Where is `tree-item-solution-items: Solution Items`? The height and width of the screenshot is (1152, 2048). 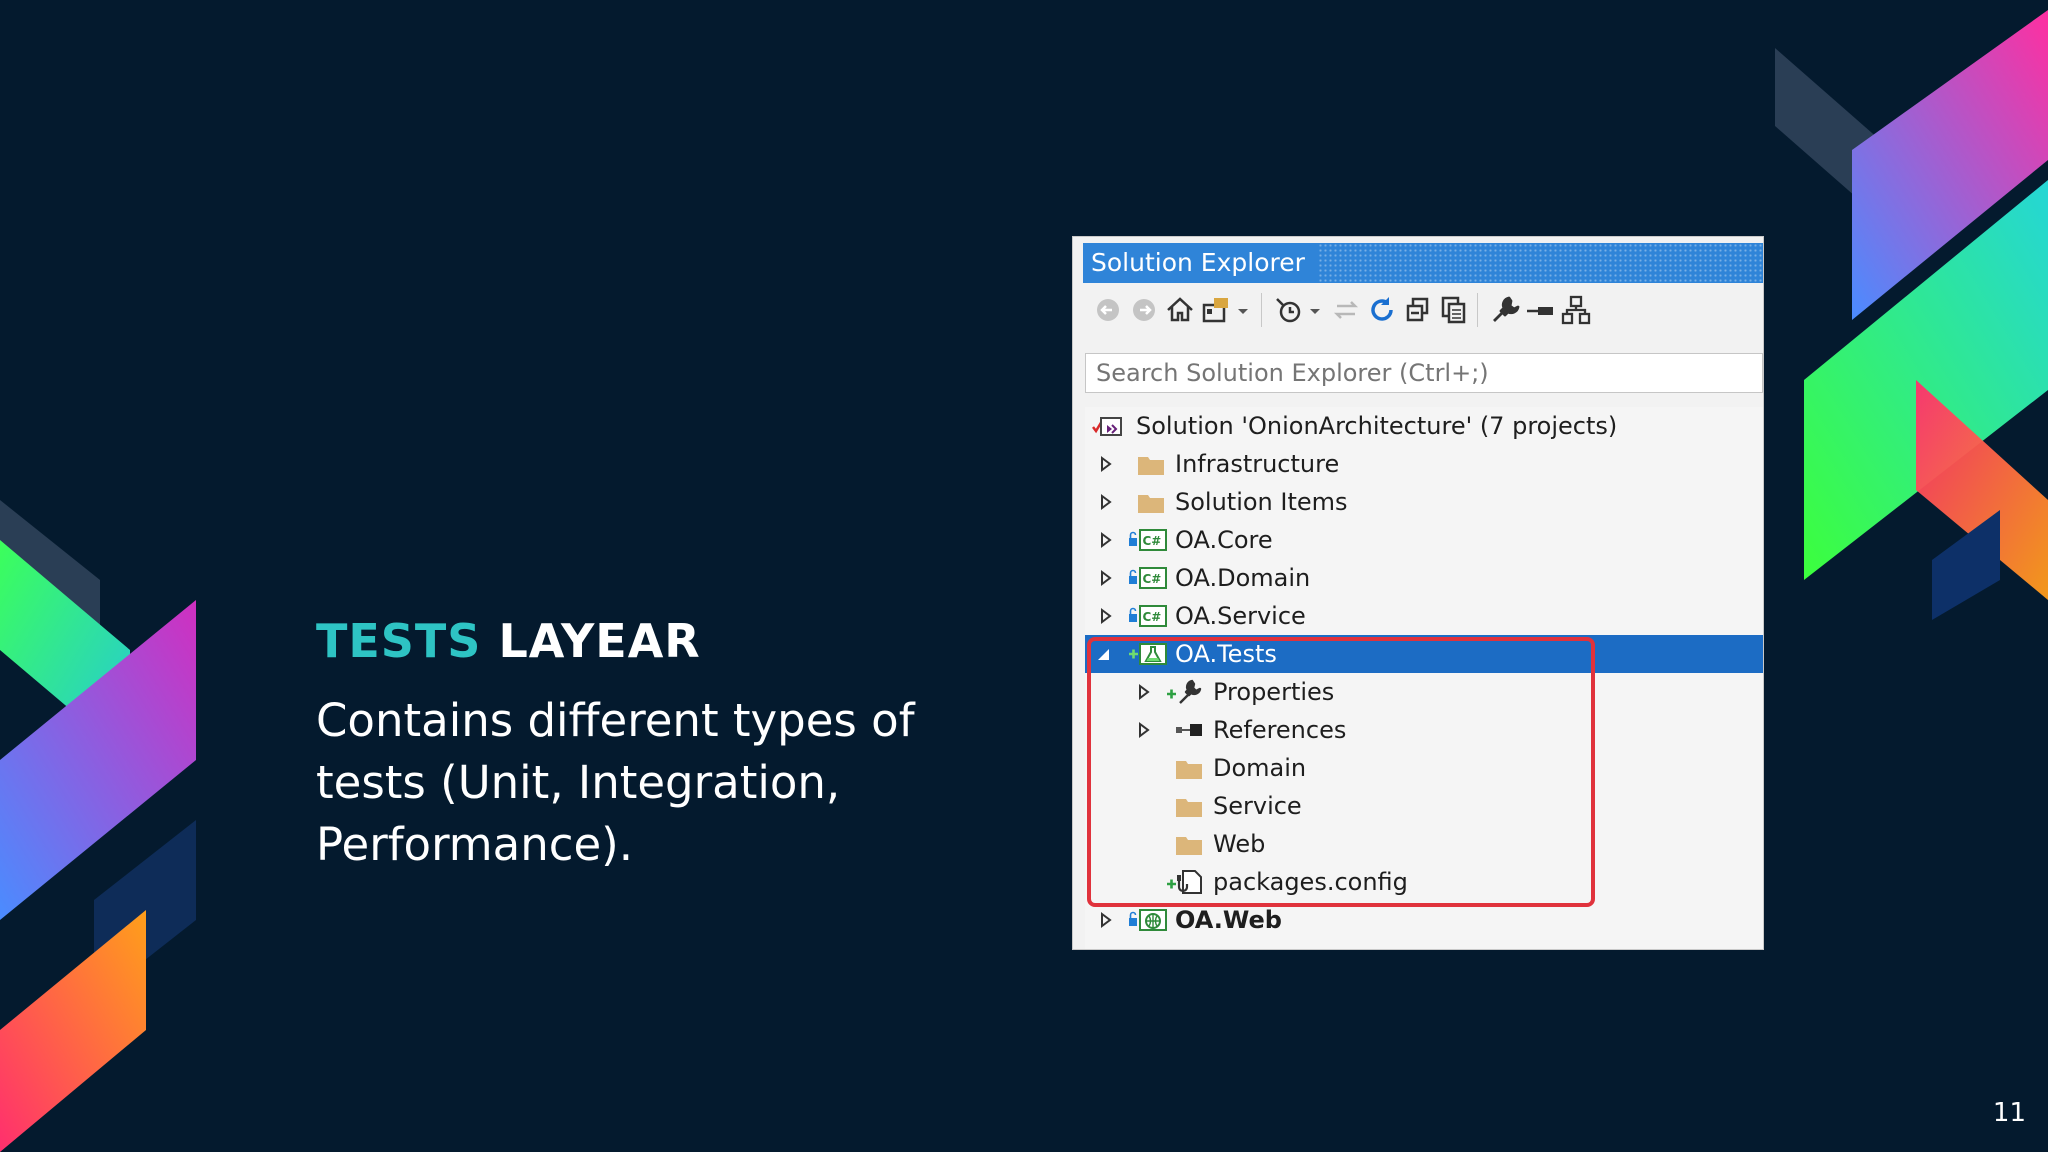
tree-item-solution-items: Solution Items is located at coordinates (1424, 502).